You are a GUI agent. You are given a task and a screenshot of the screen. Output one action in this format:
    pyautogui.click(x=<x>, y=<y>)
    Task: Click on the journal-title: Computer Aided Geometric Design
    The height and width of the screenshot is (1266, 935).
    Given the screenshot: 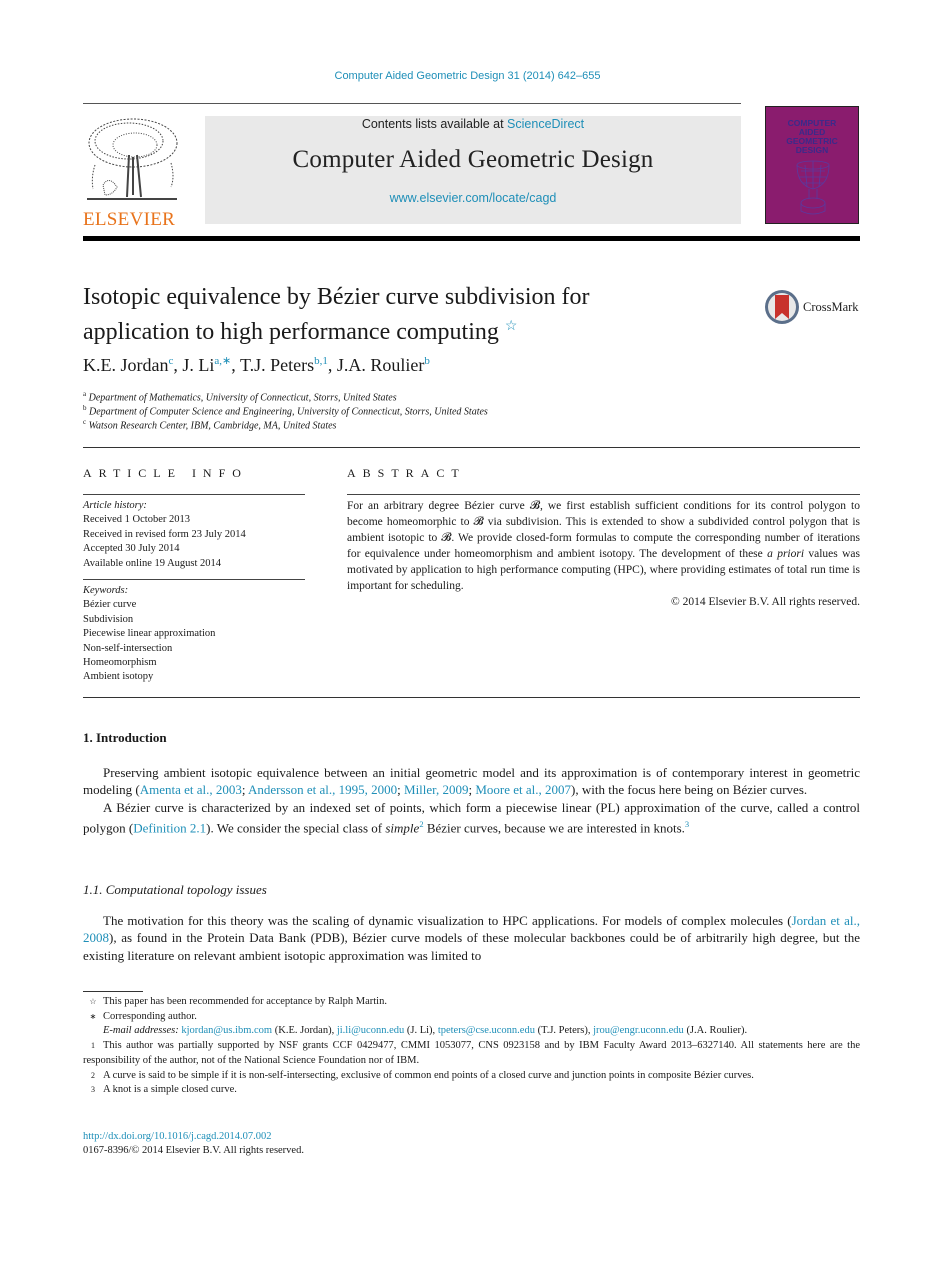 What is the action you would take?
    pyautogui.click(x=473, y=159)
    